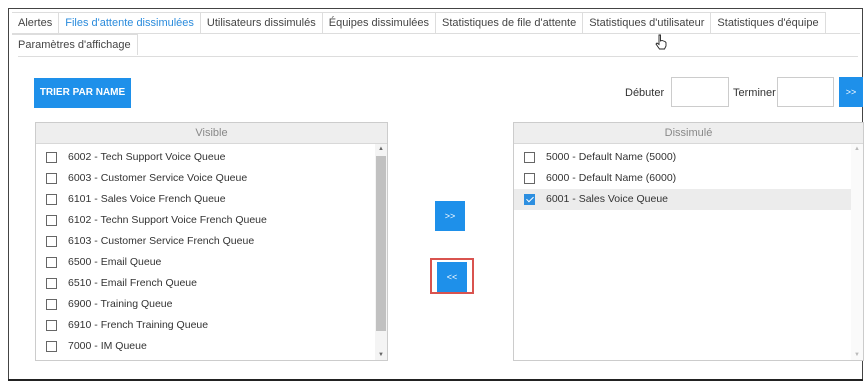 This screenshot has width=867, height=383. What do you see at coordinates (211, 325) in the screenshot?
I see `list-item: 6910 - French Training Queue` at bounding box center [211, 325].